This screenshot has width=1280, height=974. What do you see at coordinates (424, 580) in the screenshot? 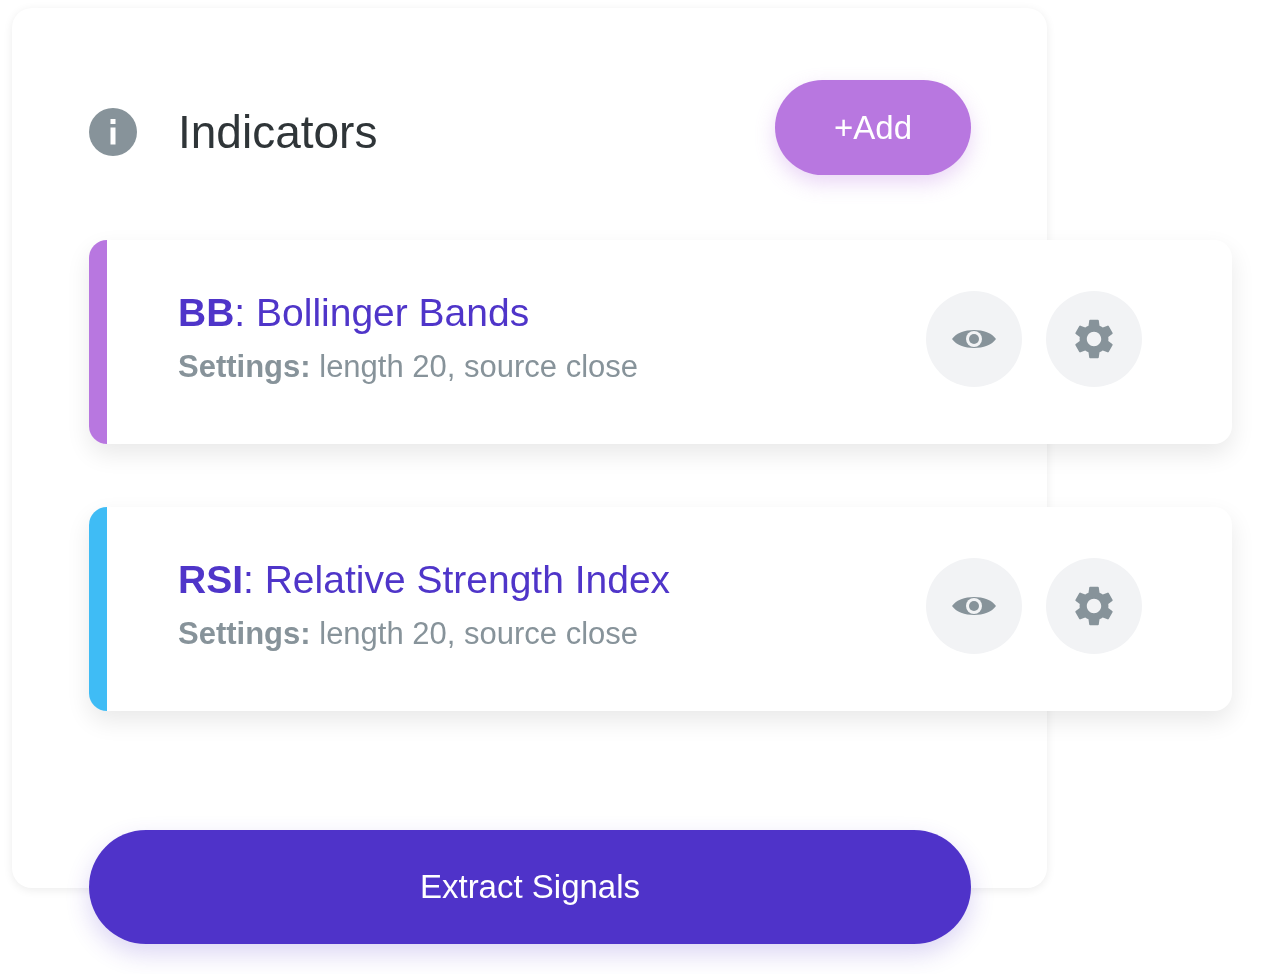
I see `indicator-title: RSI: Relative Strength Index` at bounding box center [424, 580].